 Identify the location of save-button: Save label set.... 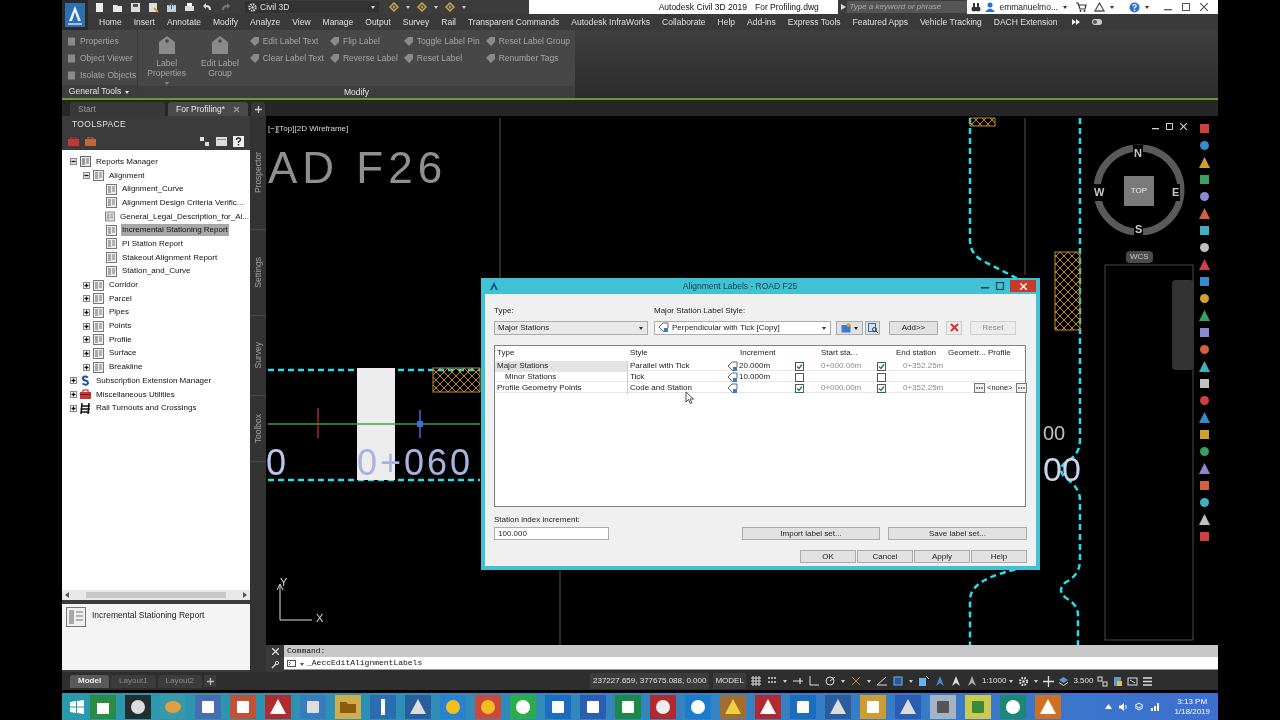
(957, 533).